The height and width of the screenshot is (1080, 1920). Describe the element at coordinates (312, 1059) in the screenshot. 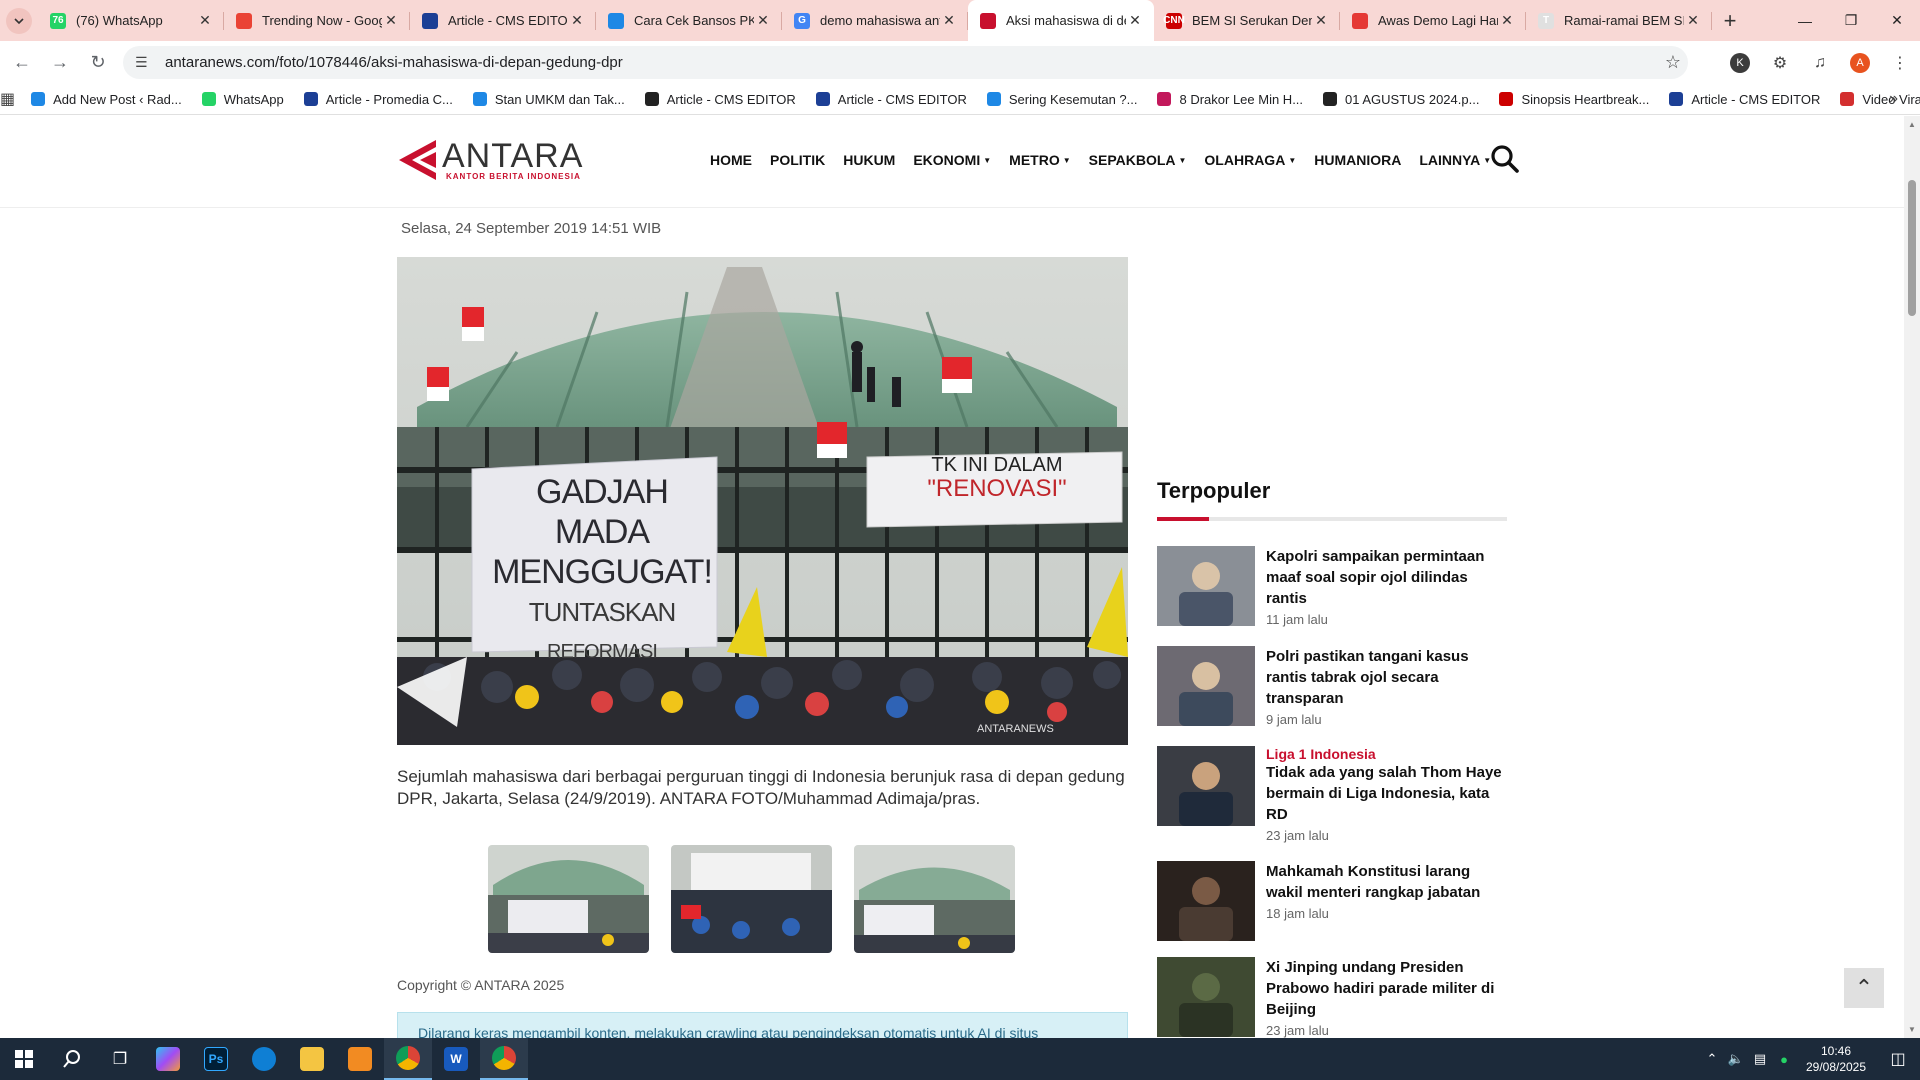

I see `taskbar-file-explorer` at that location.